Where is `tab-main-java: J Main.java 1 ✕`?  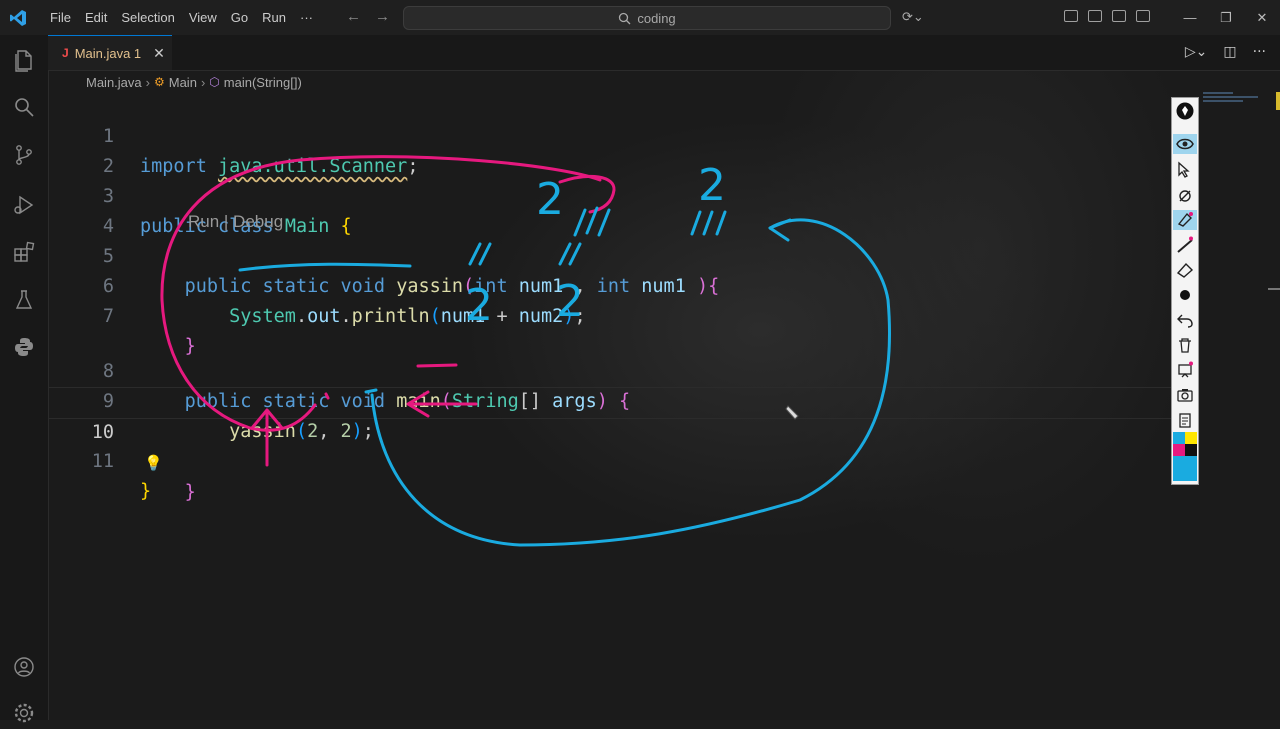 tab-main-java: J Main.java 1 ✕ is located at coordinates (110, 52).